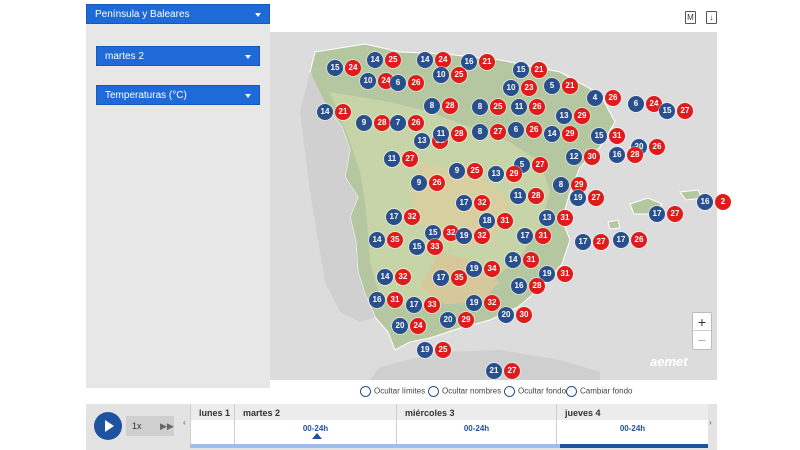  What do you see at coordinates (167, 426) in the screenshot?
I see `fast-forward-icon: ▶▶` at bounding box center [167, 426].